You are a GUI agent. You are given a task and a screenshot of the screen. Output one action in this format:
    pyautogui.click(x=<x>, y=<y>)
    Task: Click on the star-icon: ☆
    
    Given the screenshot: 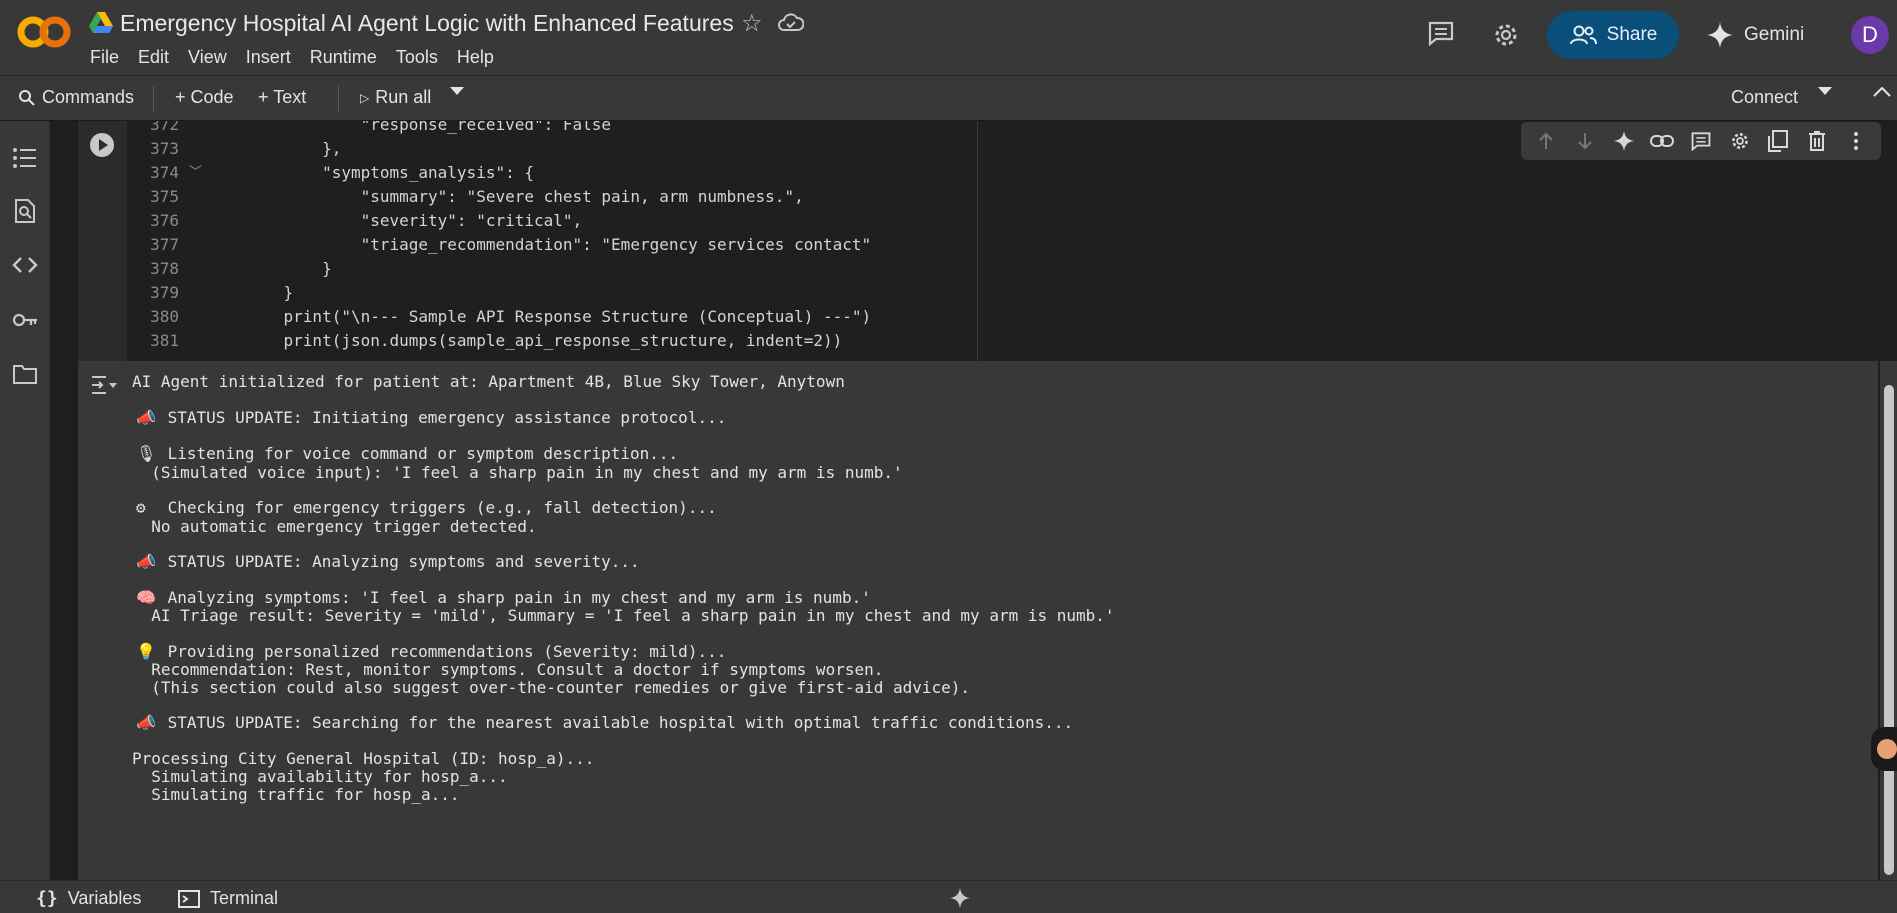 What is the action you would take?
    pyautogui.click(x=752, y=23)
    